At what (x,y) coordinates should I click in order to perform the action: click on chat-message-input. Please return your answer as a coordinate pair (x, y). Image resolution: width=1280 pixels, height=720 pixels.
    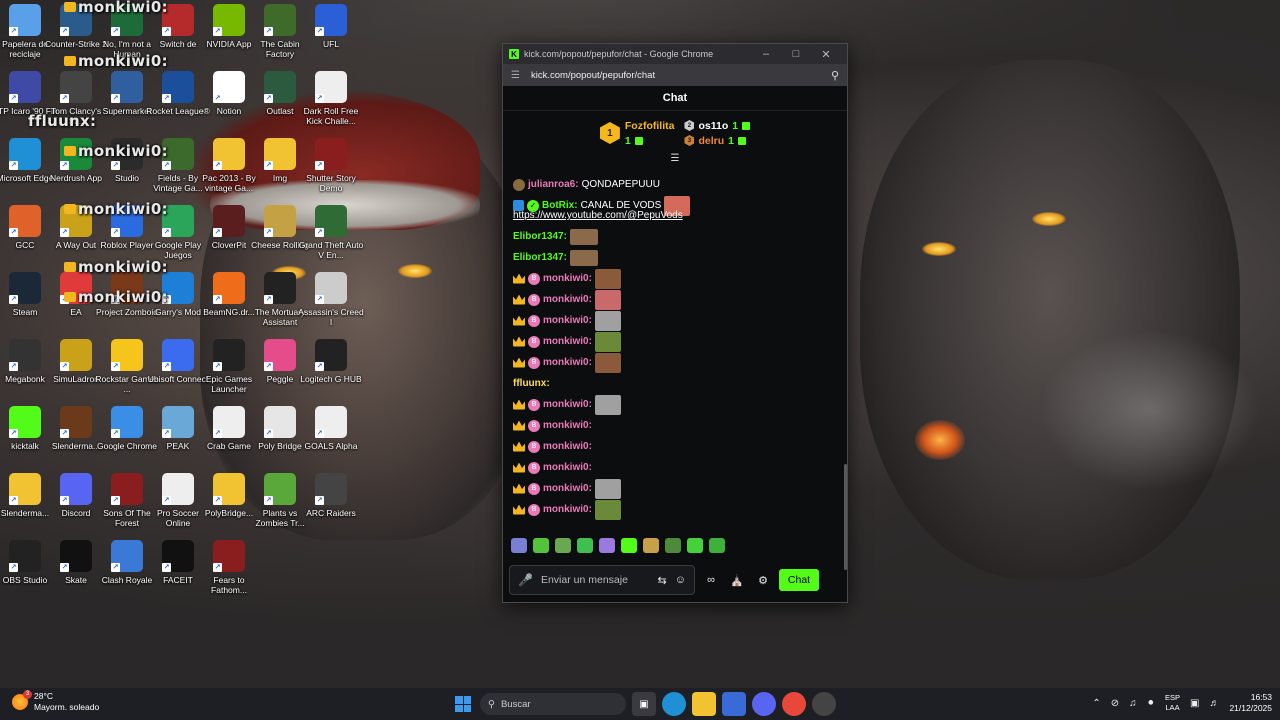
    Looking at the image, I should click on (595, 580).